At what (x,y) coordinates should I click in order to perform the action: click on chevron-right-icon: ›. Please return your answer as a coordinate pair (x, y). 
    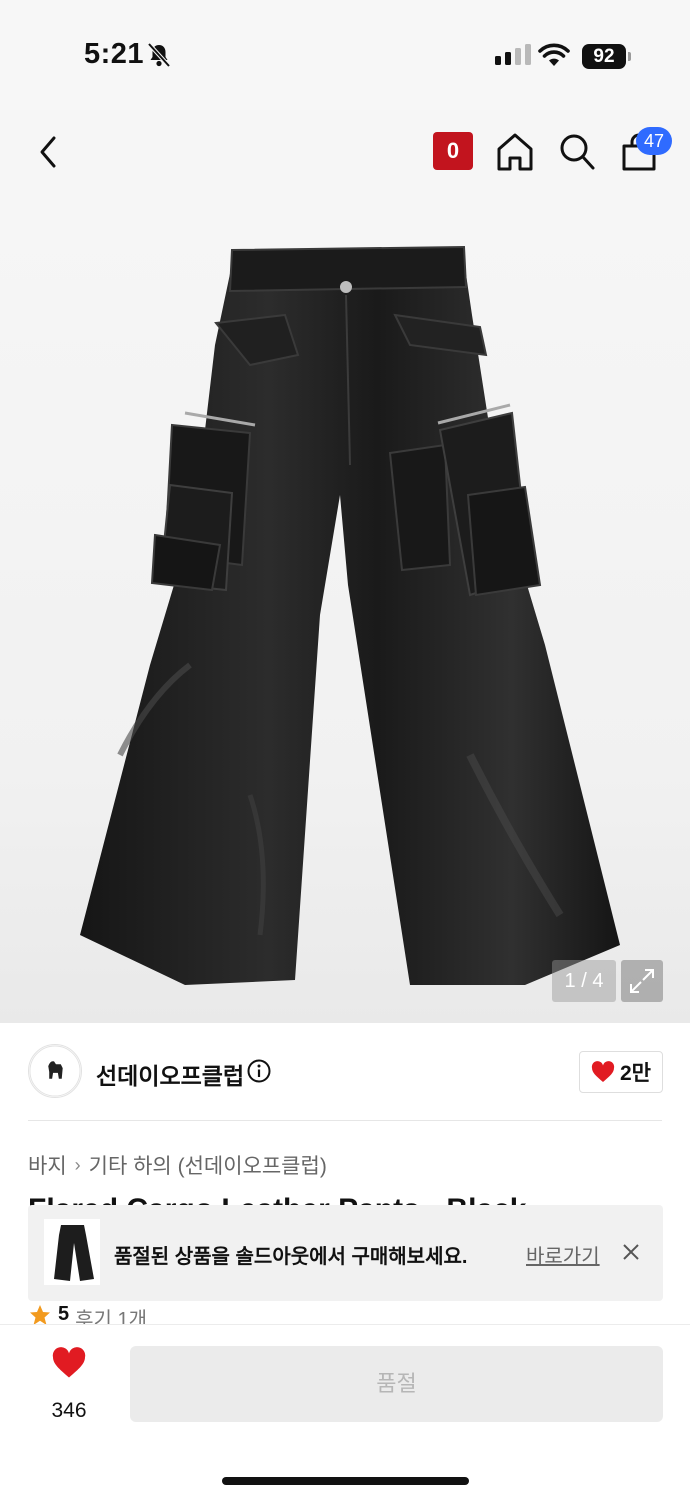
    Looking at the image, I should click on (77, 1164).